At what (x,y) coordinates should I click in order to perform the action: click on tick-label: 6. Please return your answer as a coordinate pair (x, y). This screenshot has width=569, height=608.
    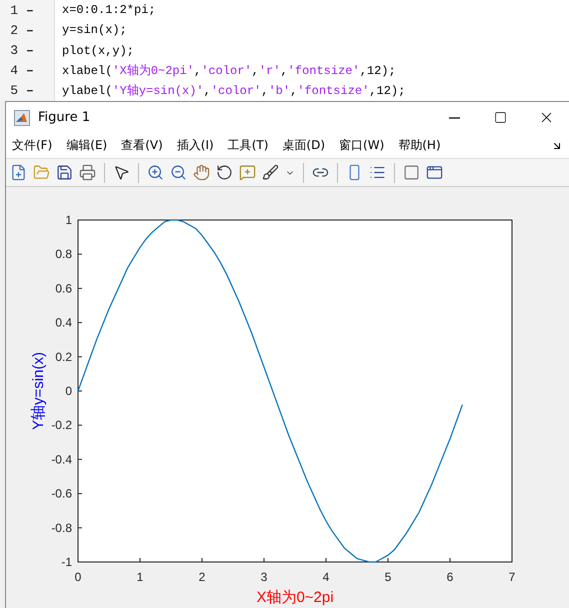
    Looking at the image, I should click on (450, 577).